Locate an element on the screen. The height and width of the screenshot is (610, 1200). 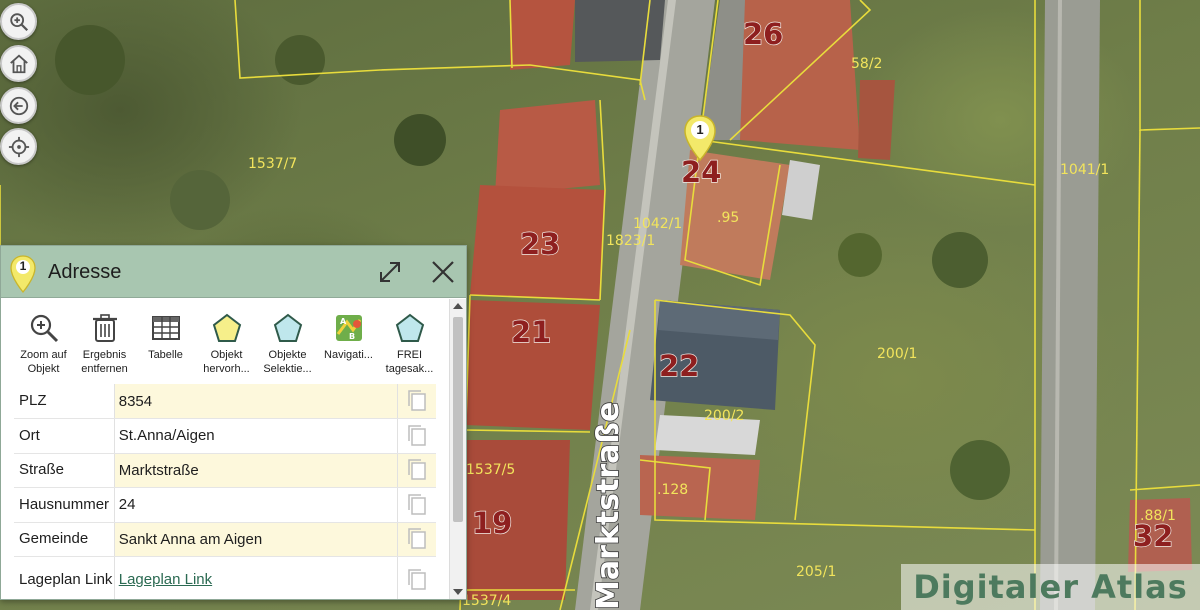
building-24-west is located at coordinates (547, 147).